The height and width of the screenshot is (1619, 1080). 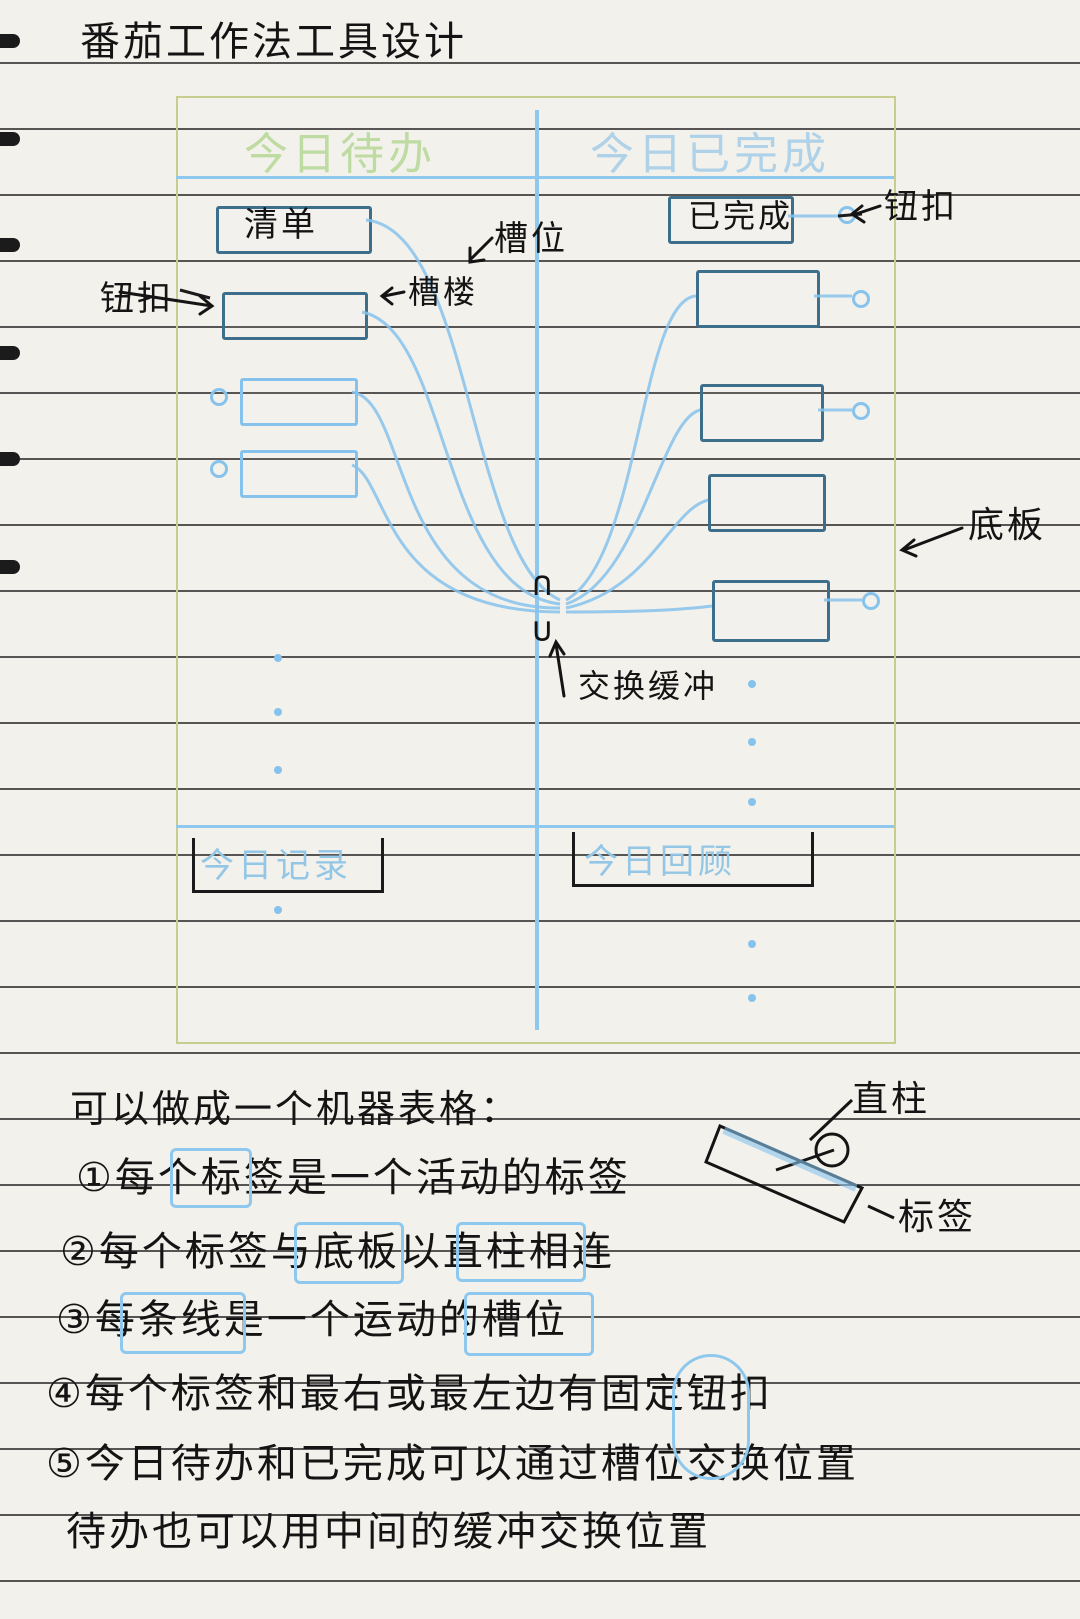 I want to click on tab-done: 今日已完成, so click(x=710, y=150).